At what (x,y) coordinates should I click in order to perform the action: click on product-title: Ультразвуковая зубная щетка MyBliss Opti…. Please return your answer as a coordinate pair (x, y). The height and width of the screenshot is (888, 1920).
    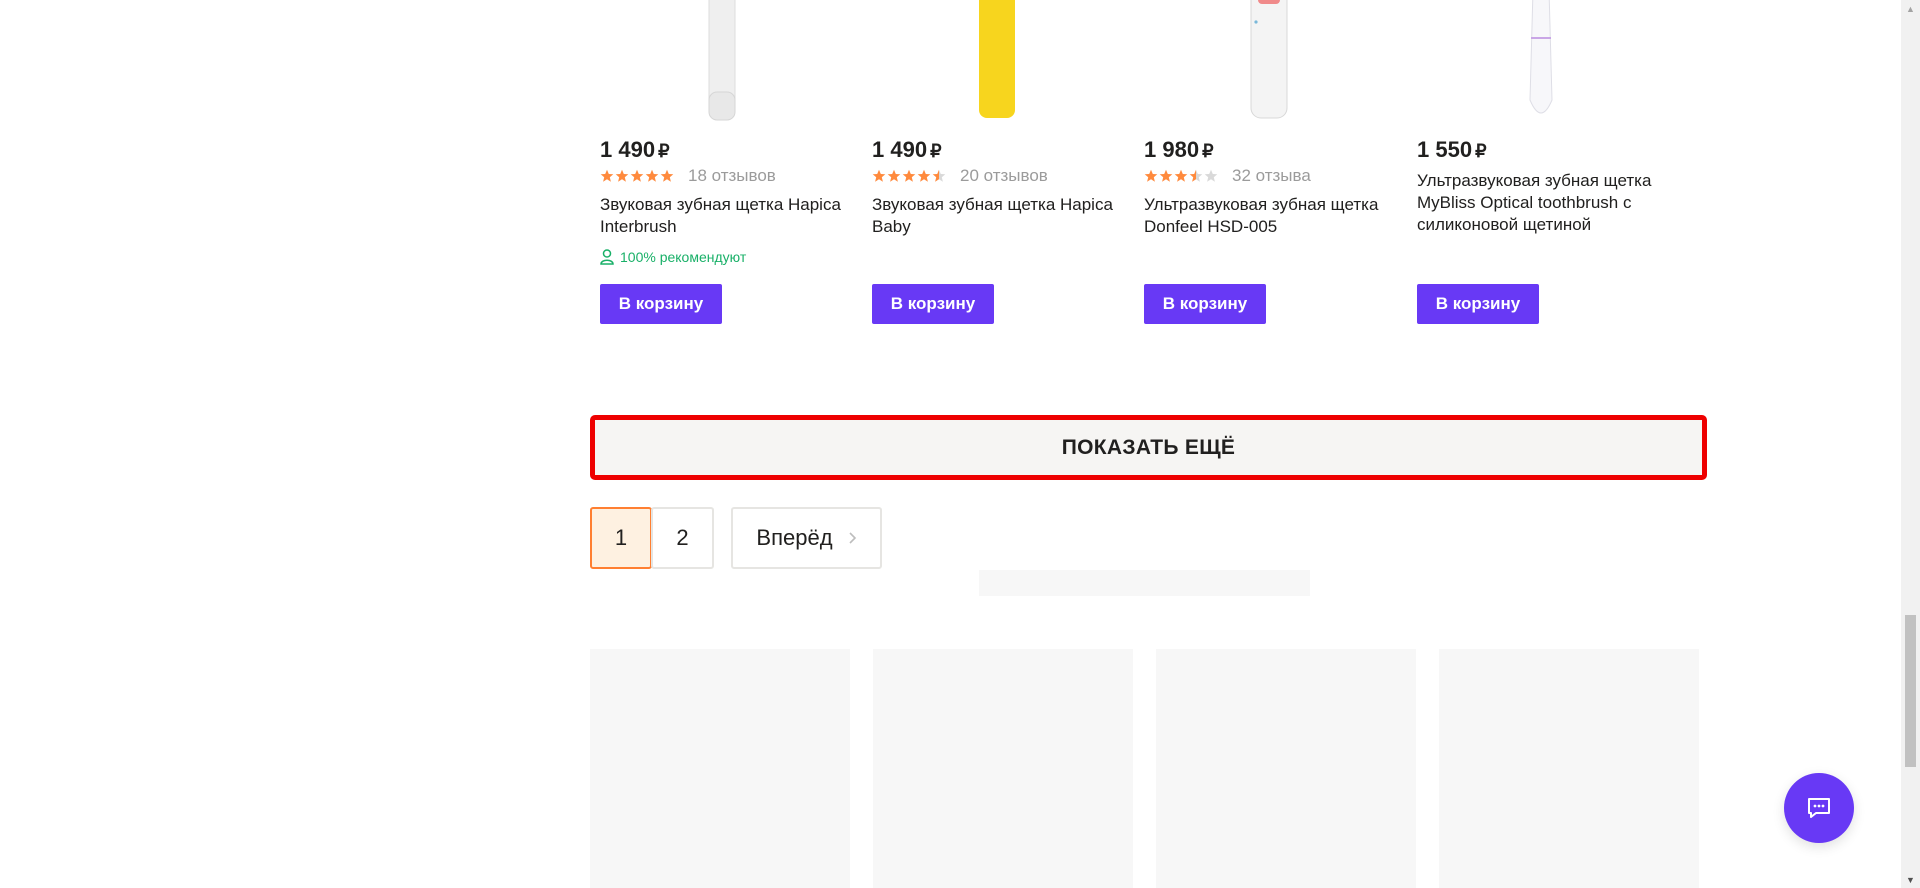
    Looking at the image, I should click on (1544, 203).